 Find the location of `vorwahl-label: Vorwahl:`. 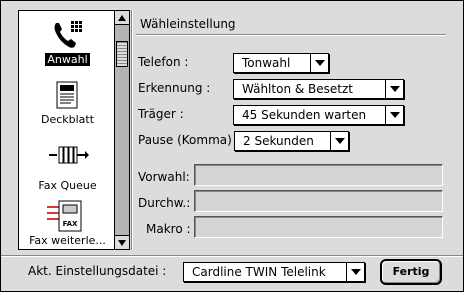

vorwahl-label: Vorwahl: is located at coordinates (164, 177).